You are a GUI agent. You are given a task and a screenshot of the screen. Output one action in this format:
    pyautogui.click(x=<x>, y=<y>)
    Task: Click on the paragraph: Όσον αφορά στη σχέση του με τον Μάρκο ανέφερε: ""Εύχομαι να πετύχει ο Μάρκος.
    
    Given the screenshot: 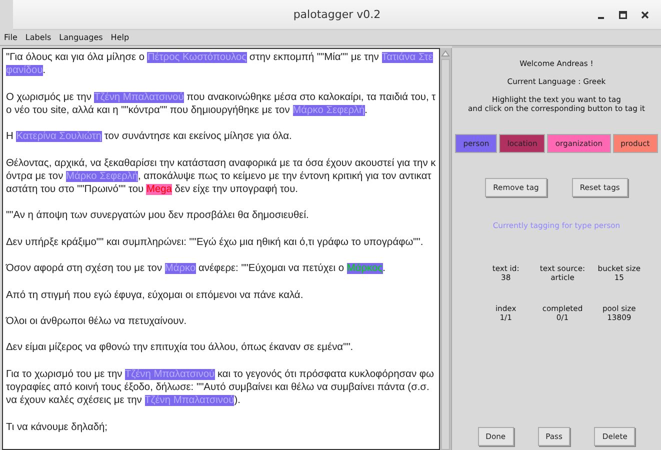 What is the action you would take?
    pyautogui.click(x=196, y=269)
    